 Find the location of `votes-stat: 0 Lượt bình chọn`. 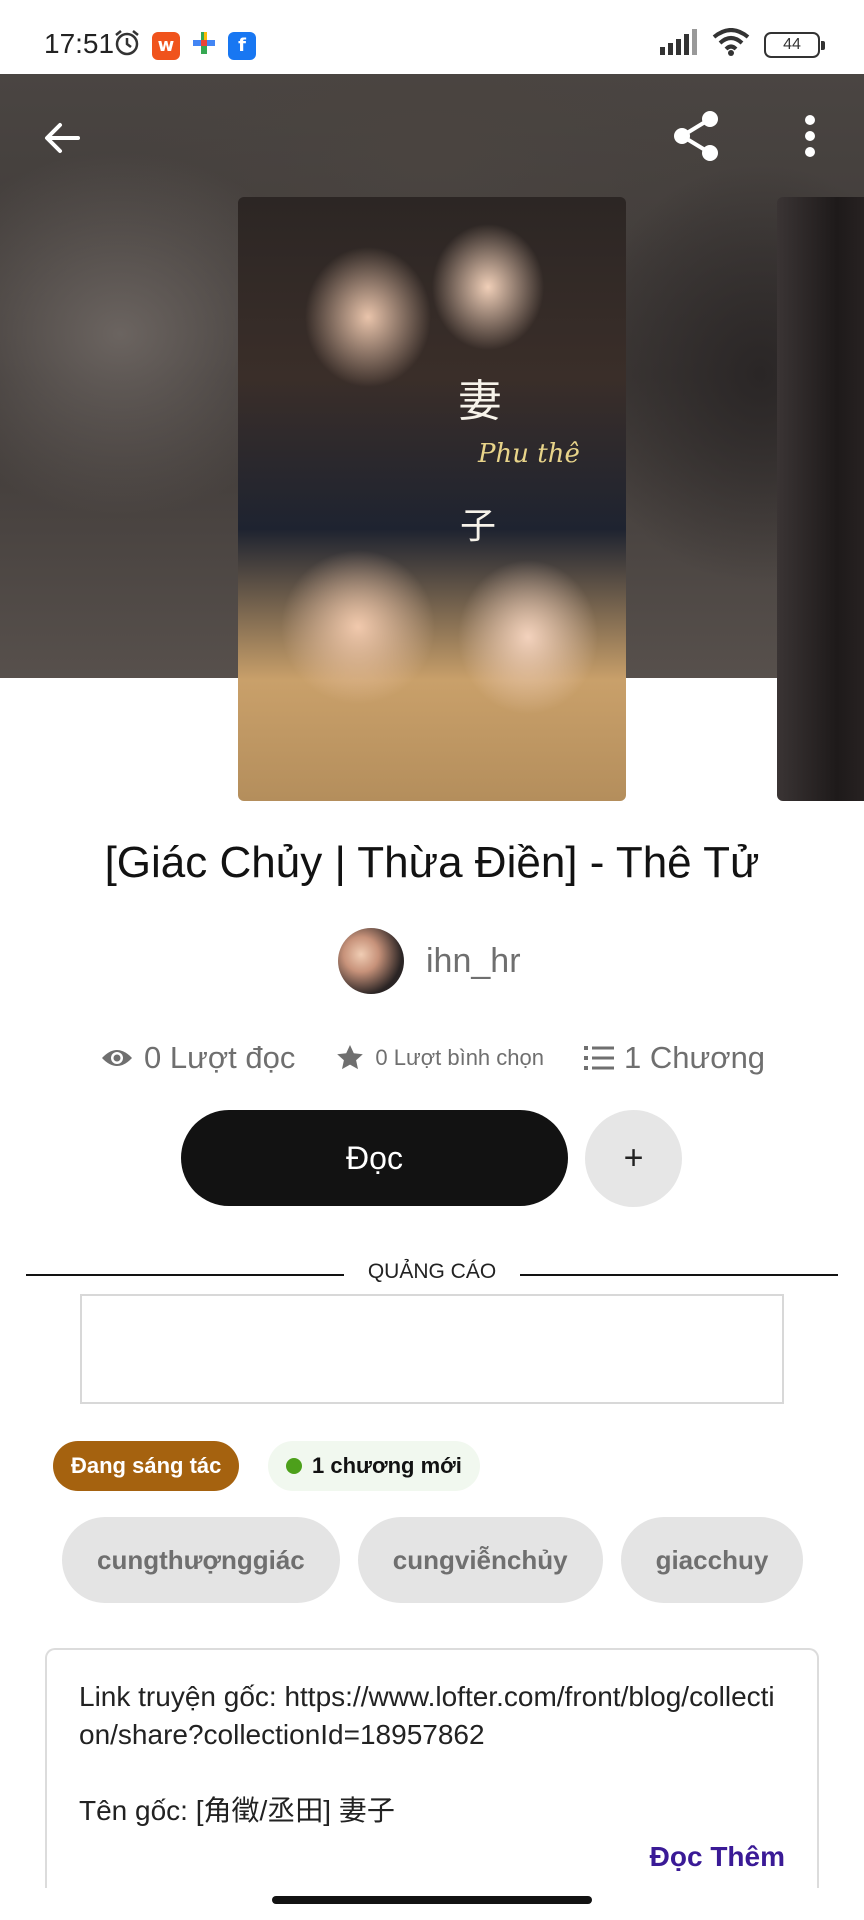

votes-stat: 0 Lượt bình chọn is located at coordinates (439, 1058).